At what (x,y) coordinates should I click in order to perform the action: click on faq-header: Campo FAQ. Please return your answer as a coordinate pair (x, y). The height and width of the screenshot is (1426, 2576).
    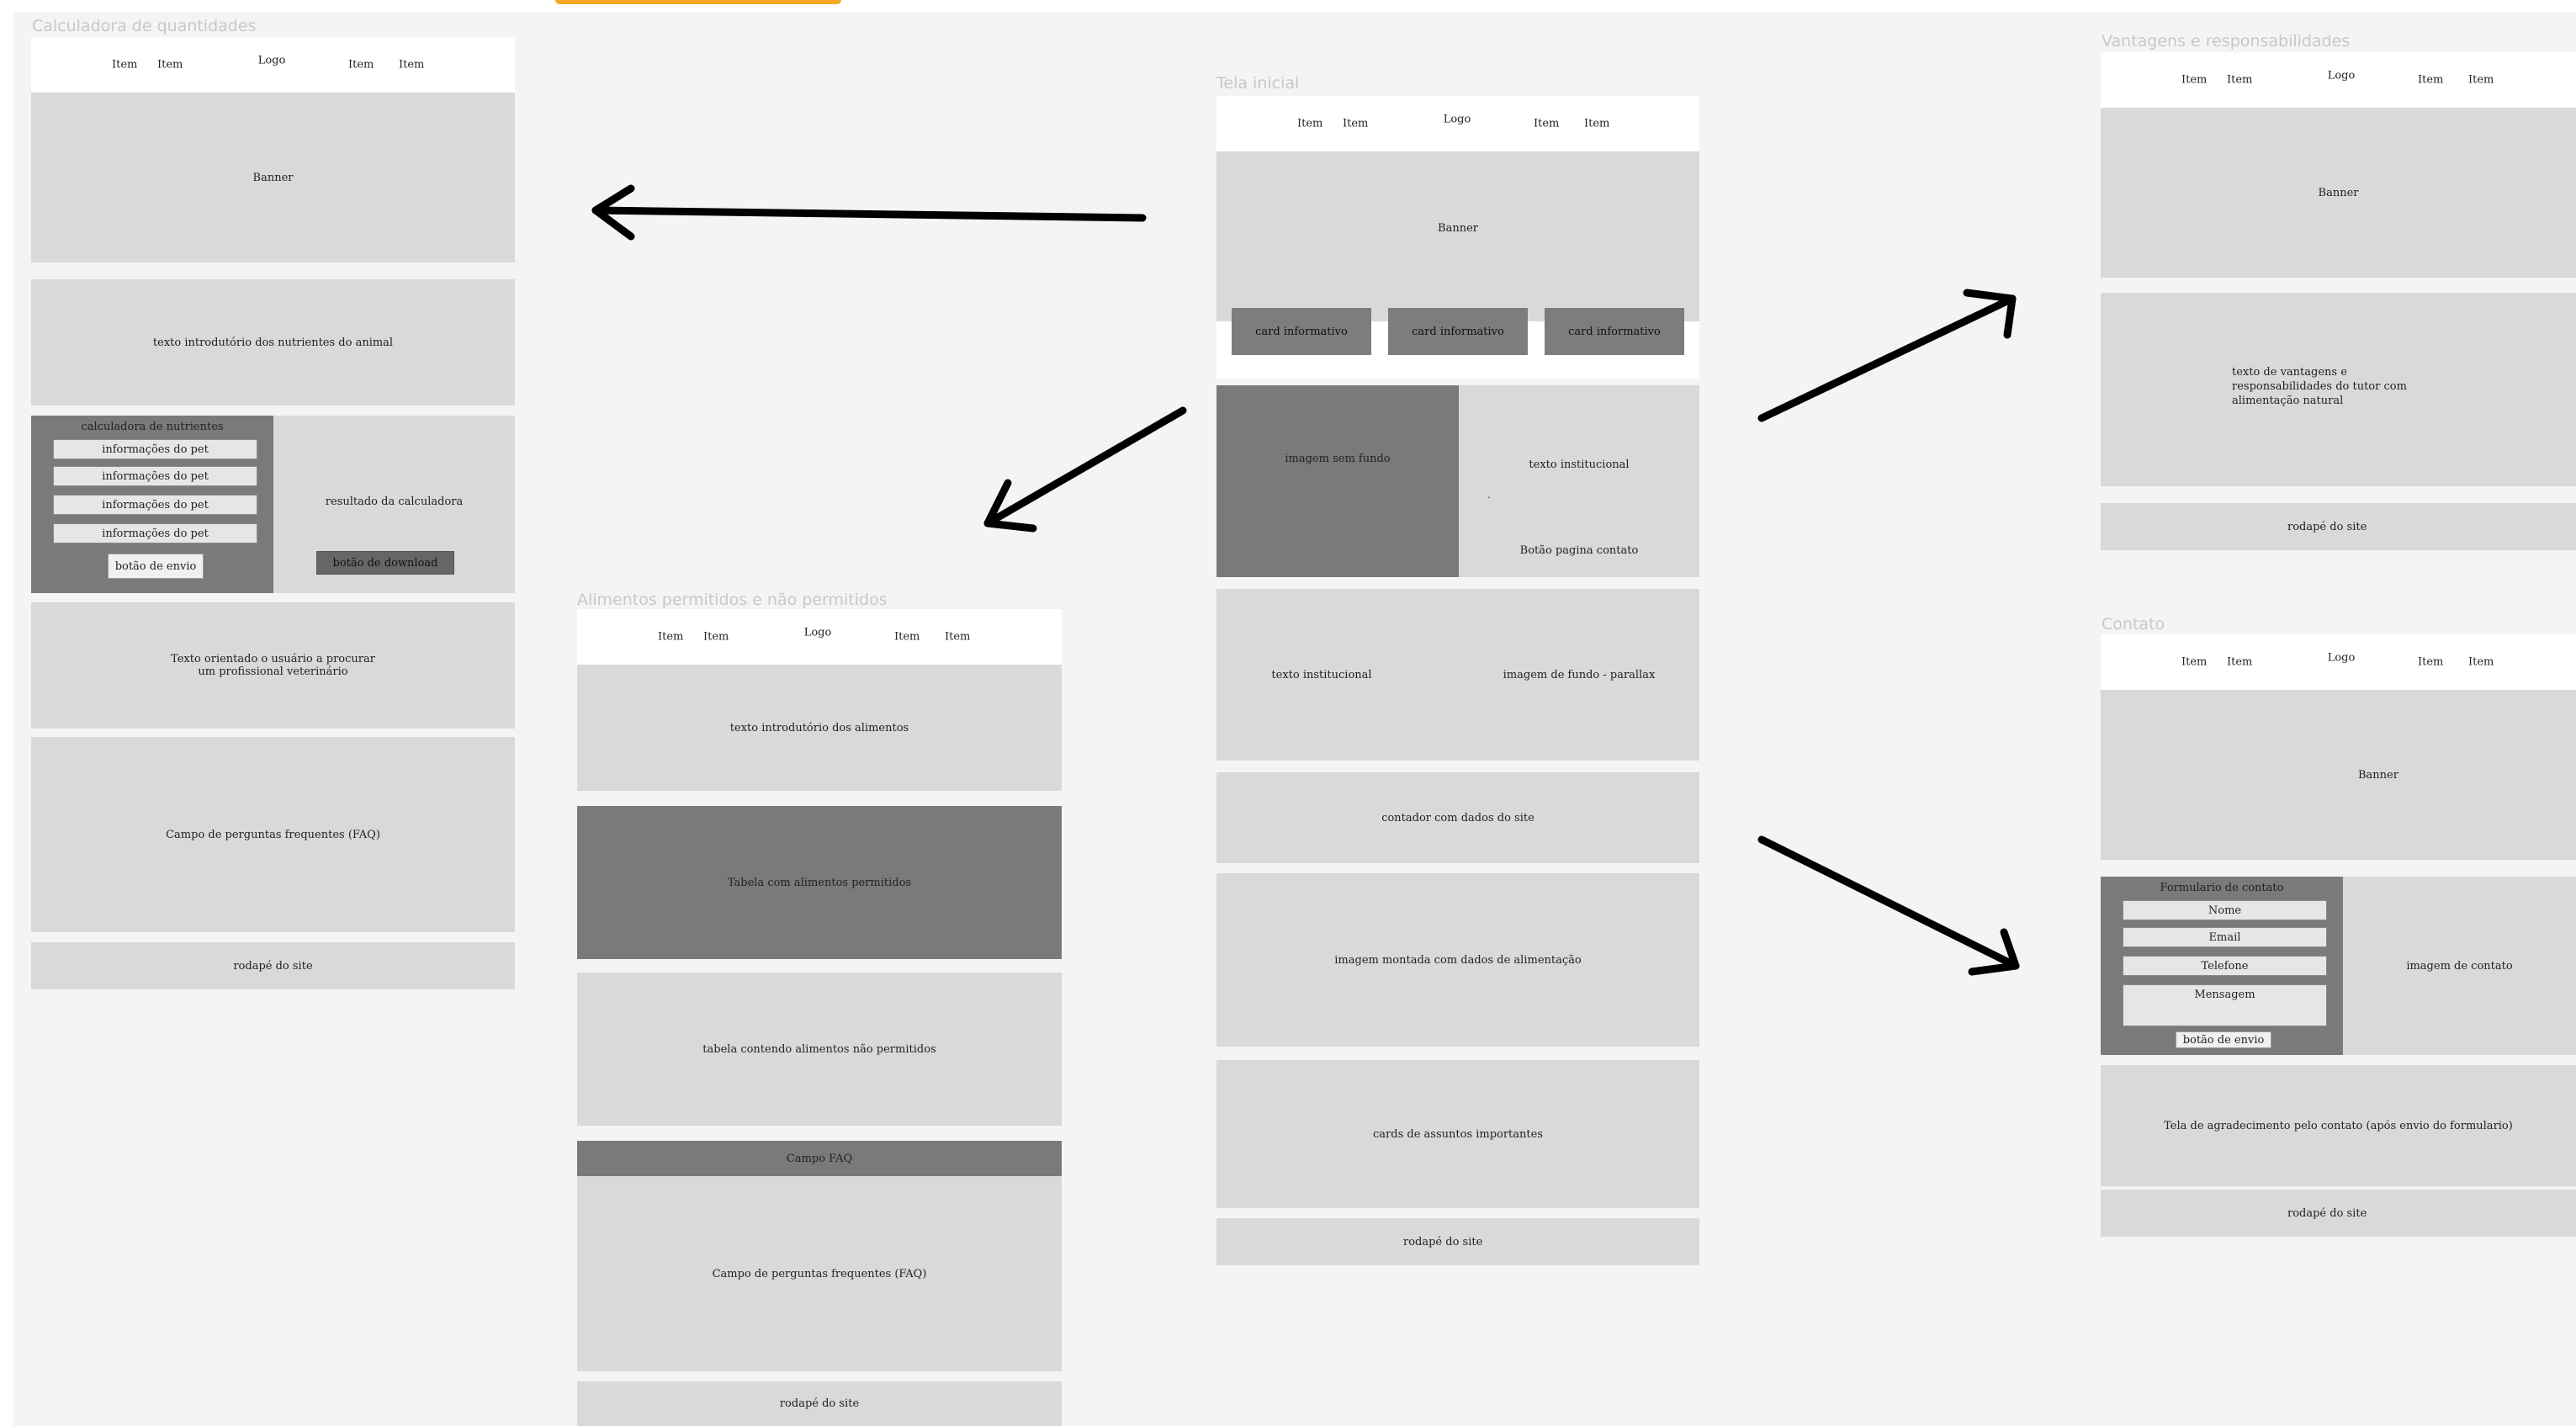
    Looking at the image, I should click on (819, 1158).